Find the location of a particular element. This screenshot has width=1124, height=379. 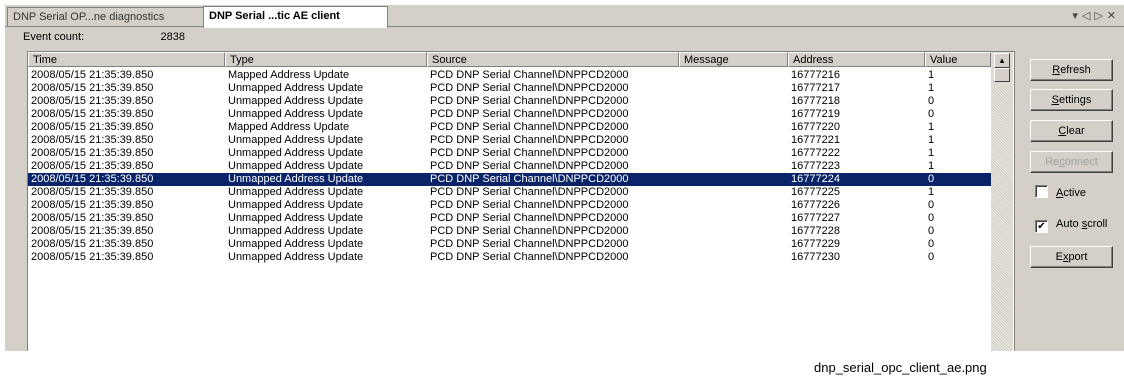

tab-ae-client: DNP Serial ...tic AE client is located at coordinates (295, 17).